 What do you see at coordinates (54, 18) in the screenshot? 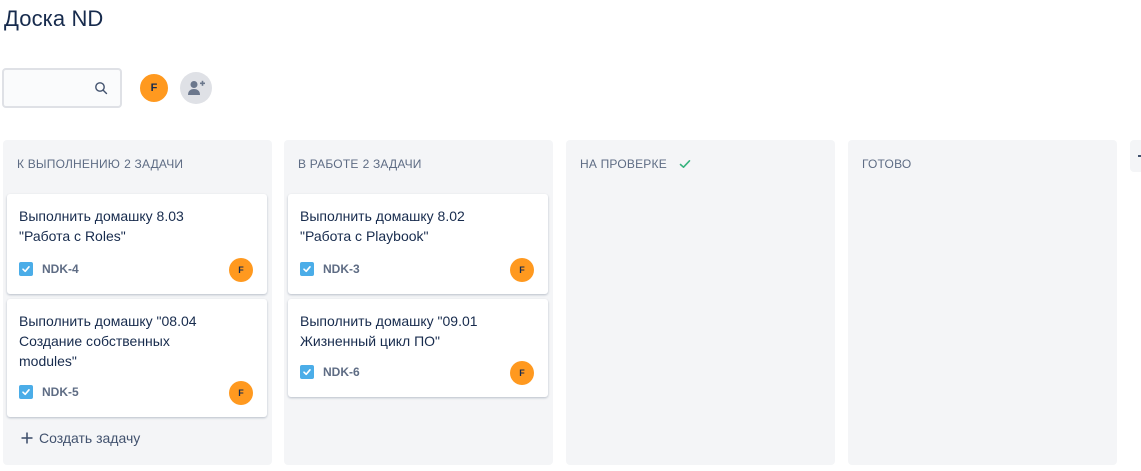
I see `page-title: Доска ND` at bounding box center [54, 18].